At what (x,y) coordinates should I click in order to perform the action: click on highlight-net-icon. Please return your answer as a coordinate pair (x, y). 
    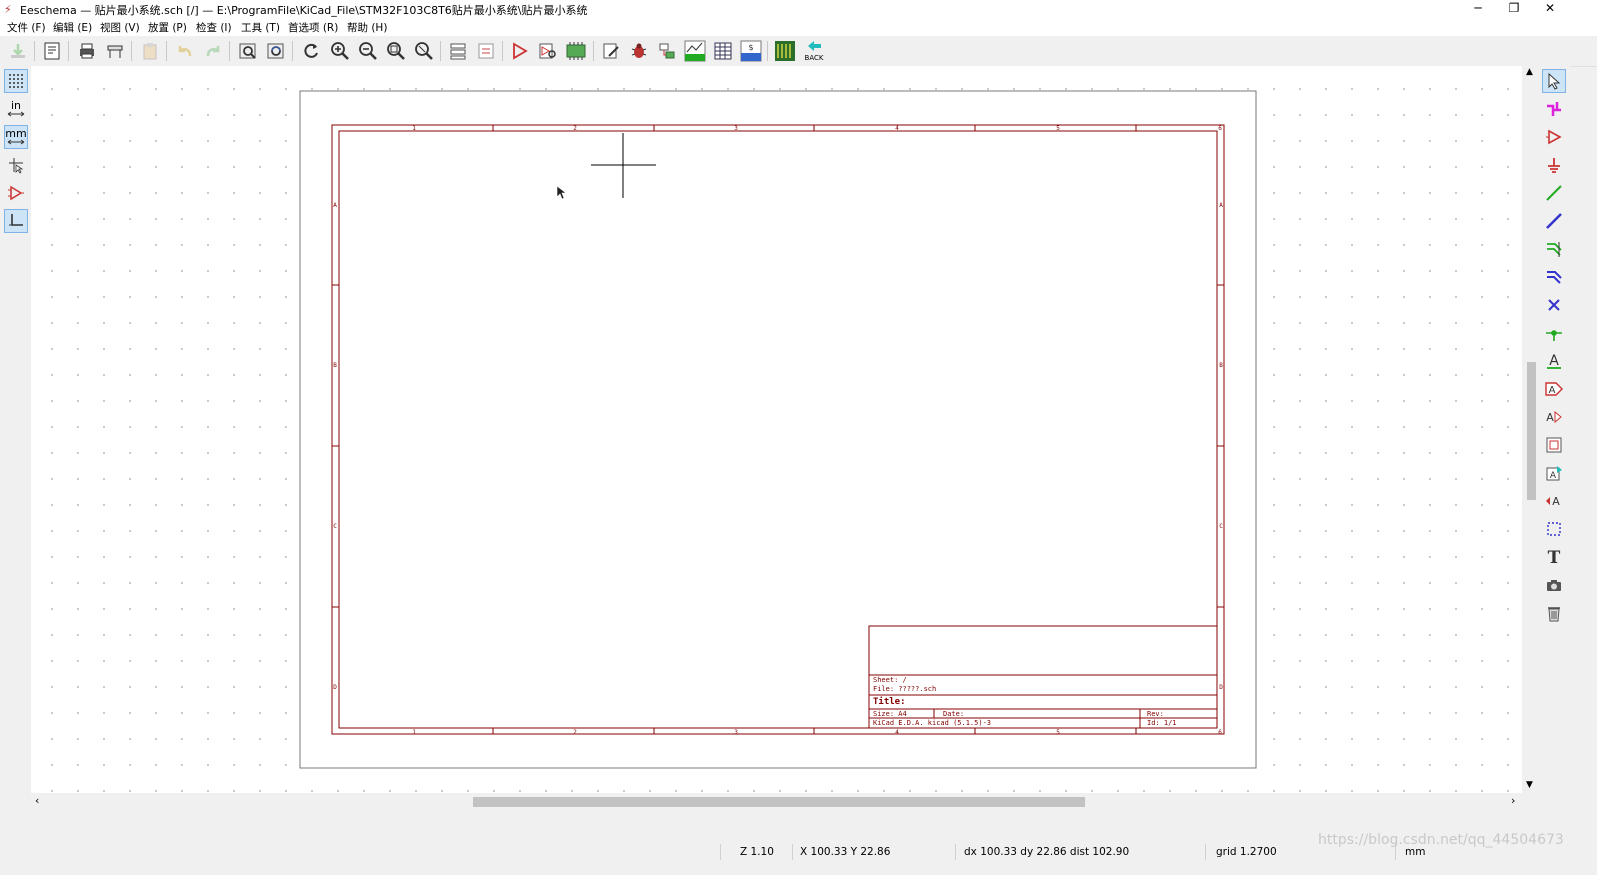
    Looking at the image, I should click on (1554, 109).